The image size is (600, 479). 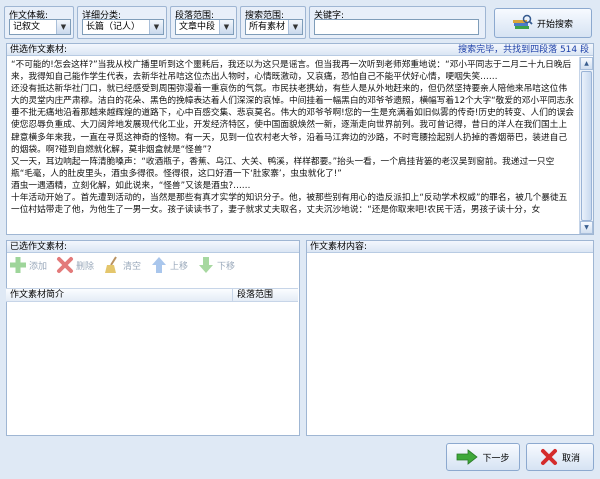 I want to click on subcategory-value: 长篇（记人）, so click(x=113, y=27).